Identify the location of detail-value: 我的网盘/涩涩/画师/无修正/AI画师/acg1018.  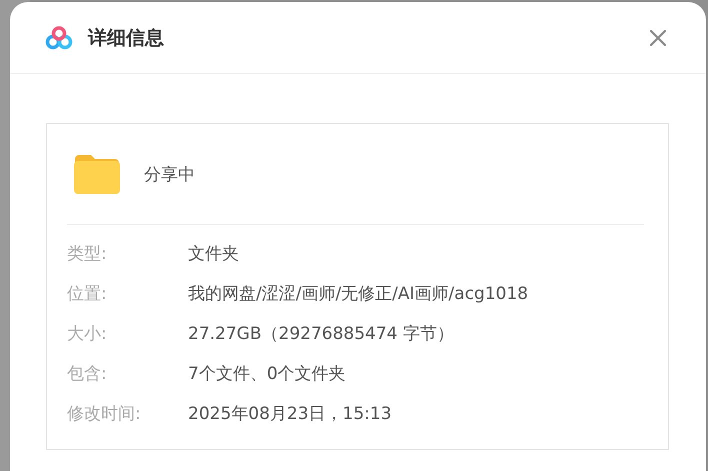
(358, 293).